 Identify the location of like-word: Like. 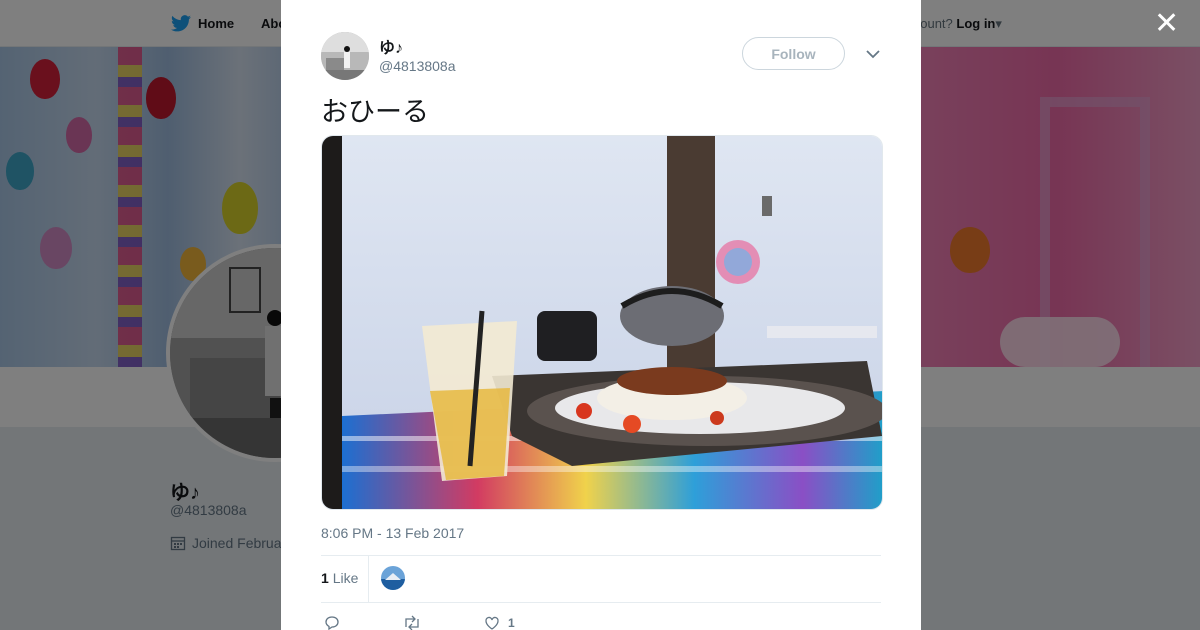
(345, 578).